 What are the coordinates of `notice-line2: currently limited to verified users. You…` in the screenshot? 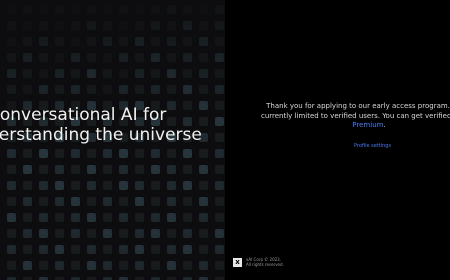 It's located at (355, 115).